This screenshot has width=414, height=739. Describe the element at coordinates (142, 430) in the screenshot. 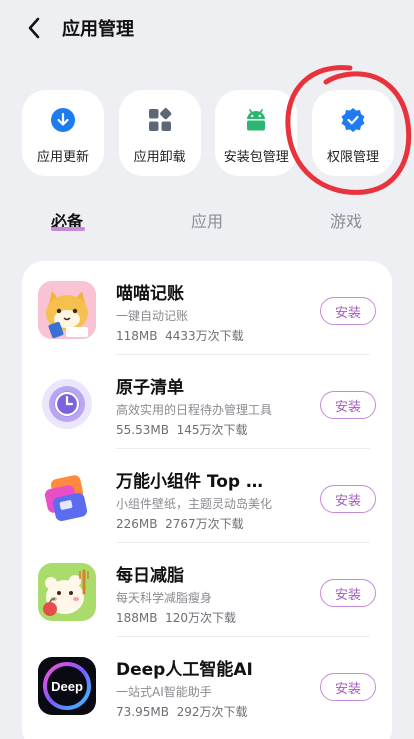

I see `app-size: 55.53MB` at that location.